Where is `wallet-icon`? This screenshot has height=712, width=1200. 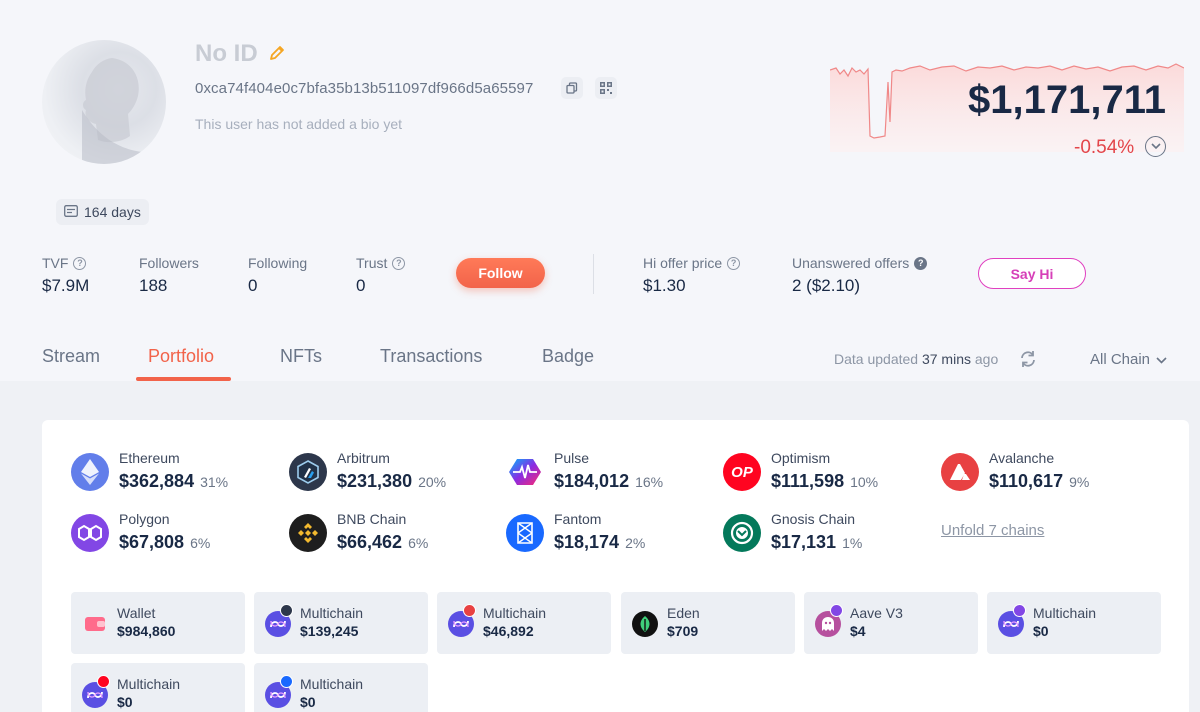 wallet-icon is located at coordinates (95, 624).